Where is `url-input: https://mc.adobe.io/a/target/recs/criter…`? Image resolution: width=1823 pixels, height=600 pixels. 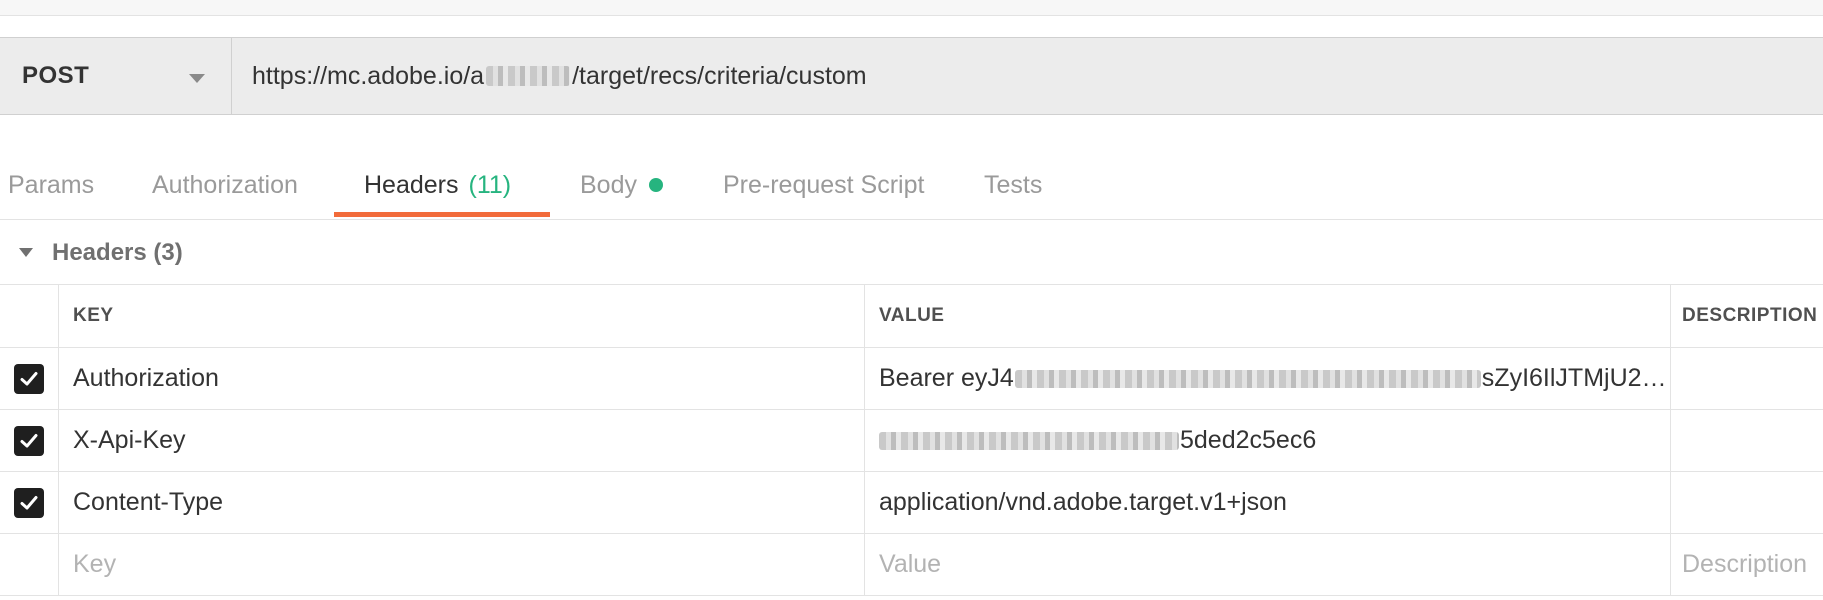
url-input: https://mc.adobe.io/a/target/recs/criter… is located at coordinates (1027, 76).